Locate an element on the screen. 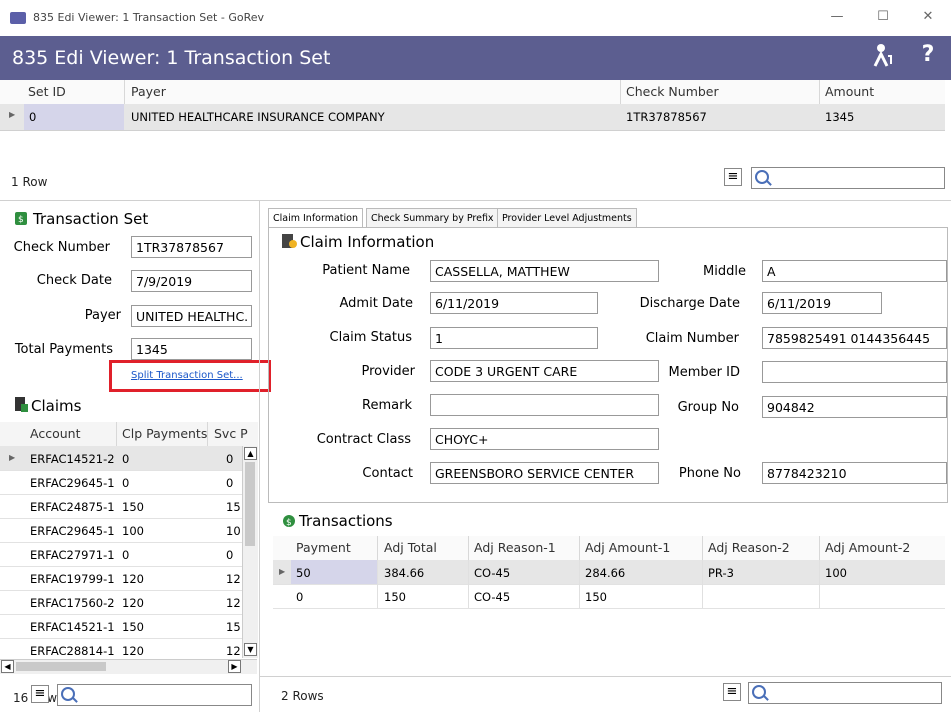 This screenshot has height=712, width=951. claims-search-input is located at coordinates (154, 695).